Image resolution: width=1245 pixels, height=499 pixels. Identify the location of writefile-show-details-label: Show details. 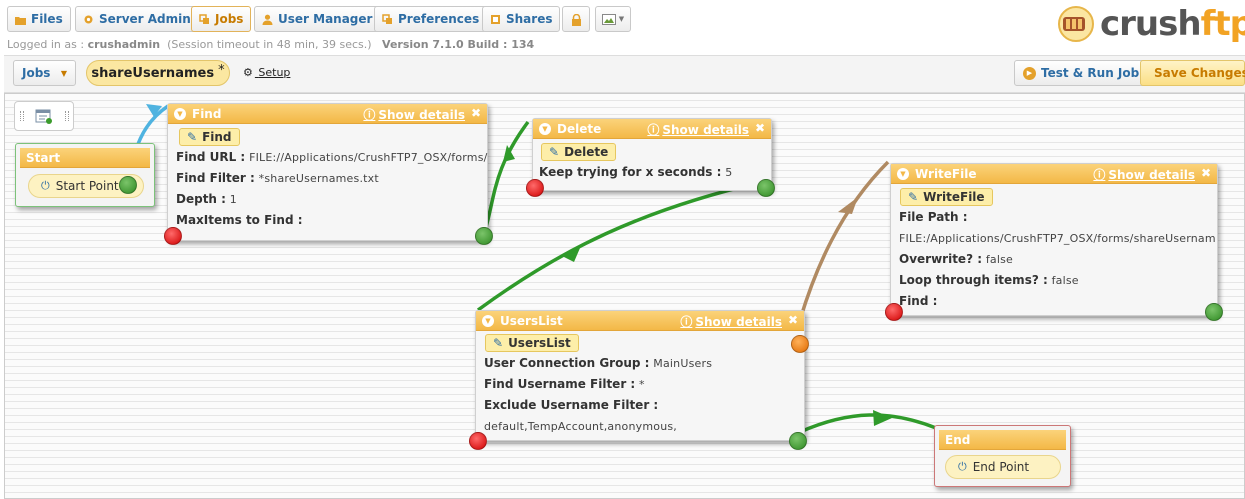
(1151, 174).